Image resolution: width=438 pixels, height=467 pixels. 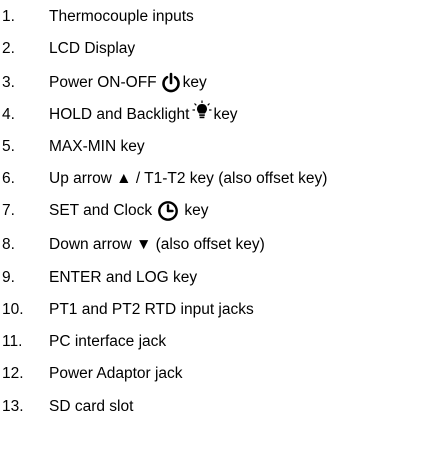 I want to click on item-label: ENTER and LOG key, so click(x=123, y=277).